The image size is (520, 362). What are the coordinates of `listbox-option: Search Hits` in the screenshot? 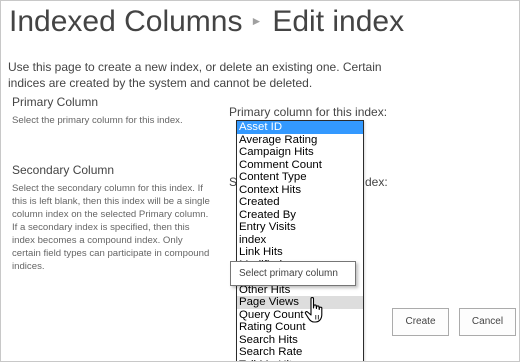 It's located at (300, 340).